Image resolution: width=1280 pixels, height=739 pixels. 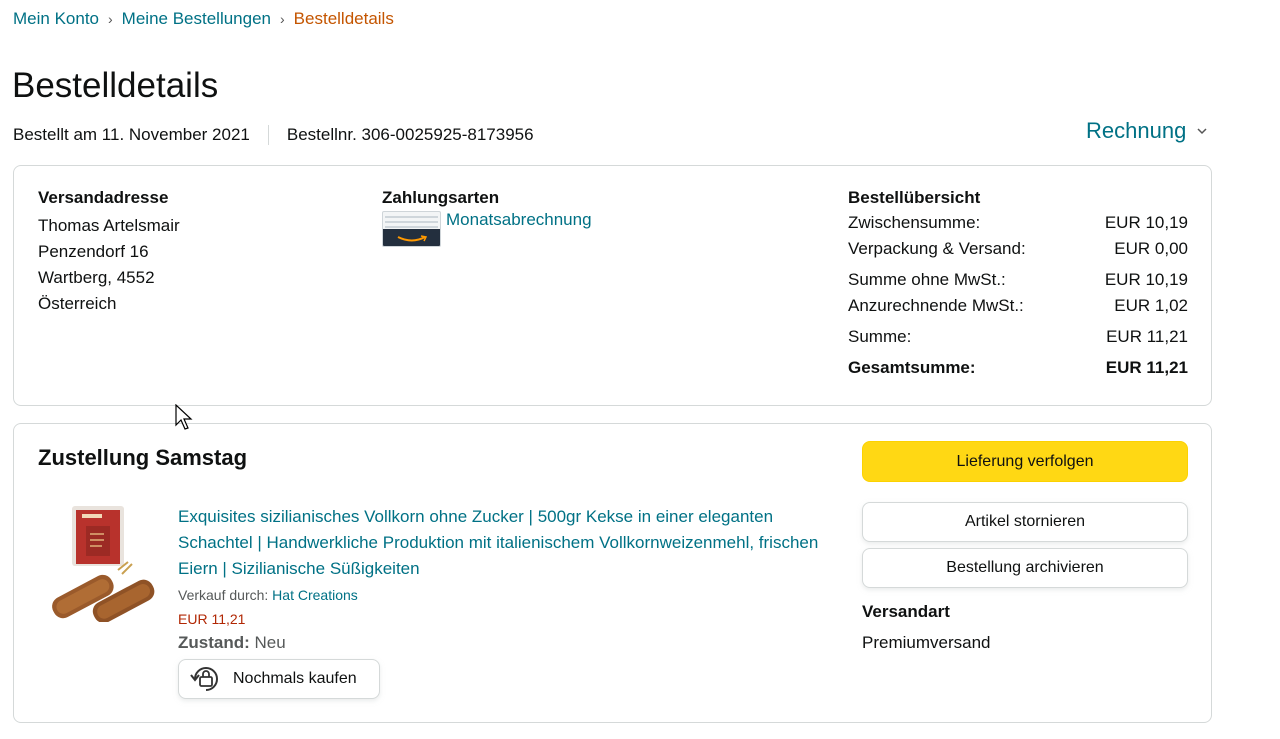 I want to click on buy-again-label: Nochmals kaufen, so click(x=295, y=678).